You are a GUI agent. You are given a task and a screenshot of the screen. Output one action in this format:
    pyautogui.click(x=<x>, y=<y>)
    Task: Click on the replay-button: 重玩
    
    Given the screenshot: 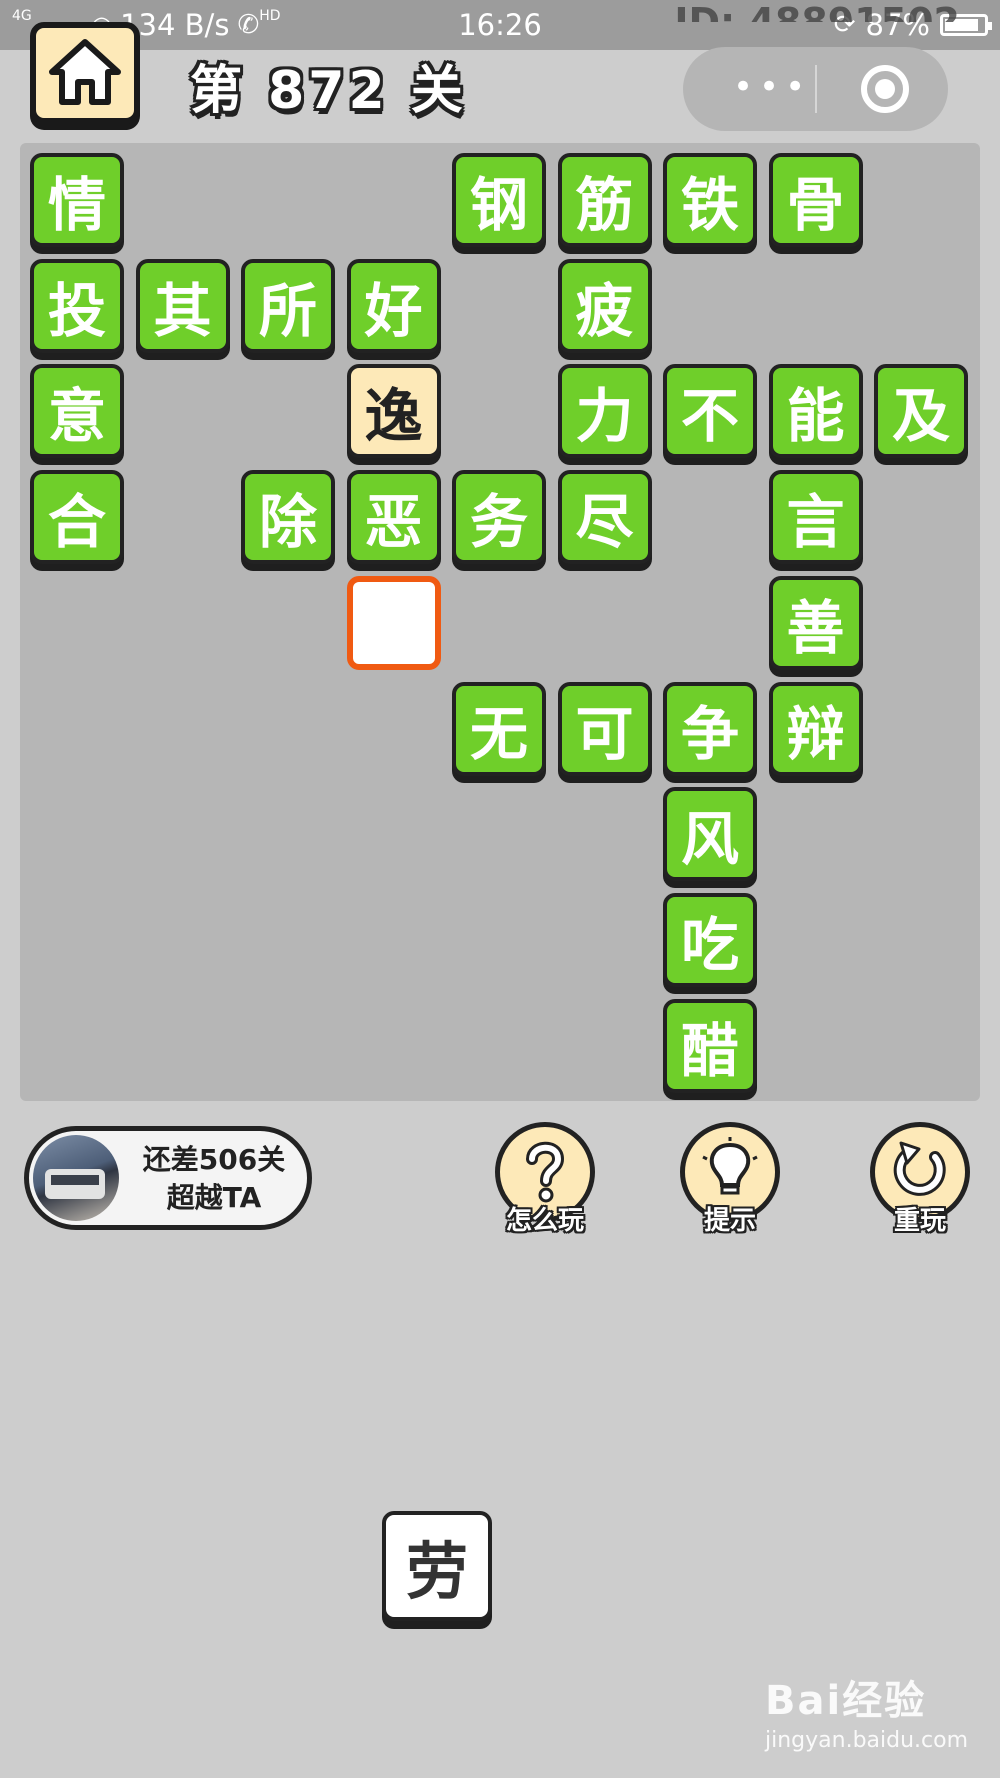 What is the action you would take?
    pyautogui.click(x=920, y=1179)
    